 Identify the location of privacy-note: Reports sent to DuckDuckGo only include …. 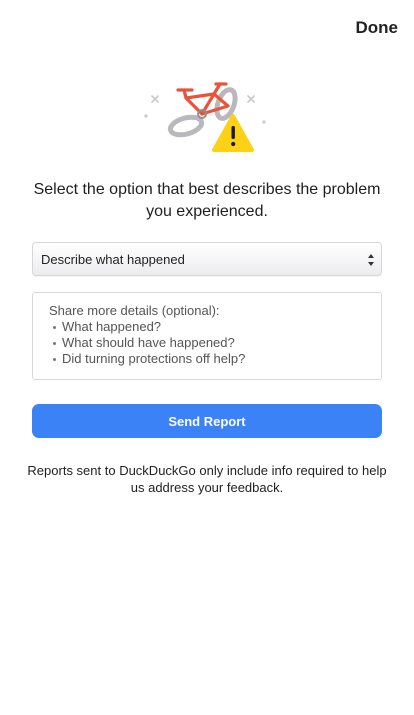
(207, 479).